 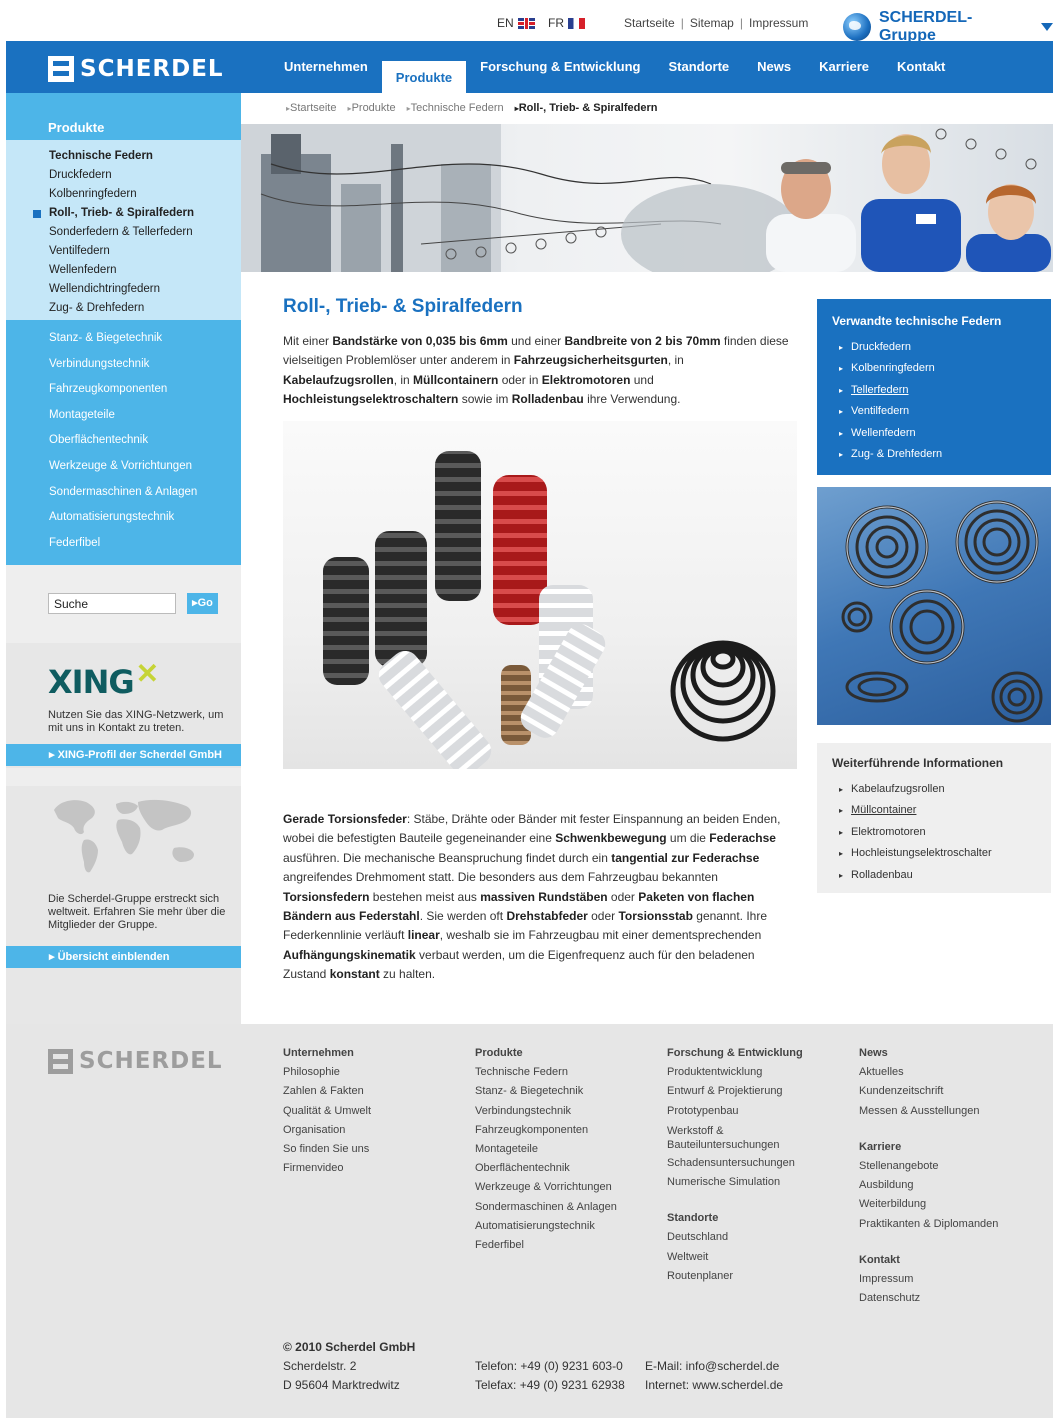 What do you see at coordinates (372, 108) in the screenshot?
I see `breadcrumb-produkte: Produkte` at bounding box center [372, 108].